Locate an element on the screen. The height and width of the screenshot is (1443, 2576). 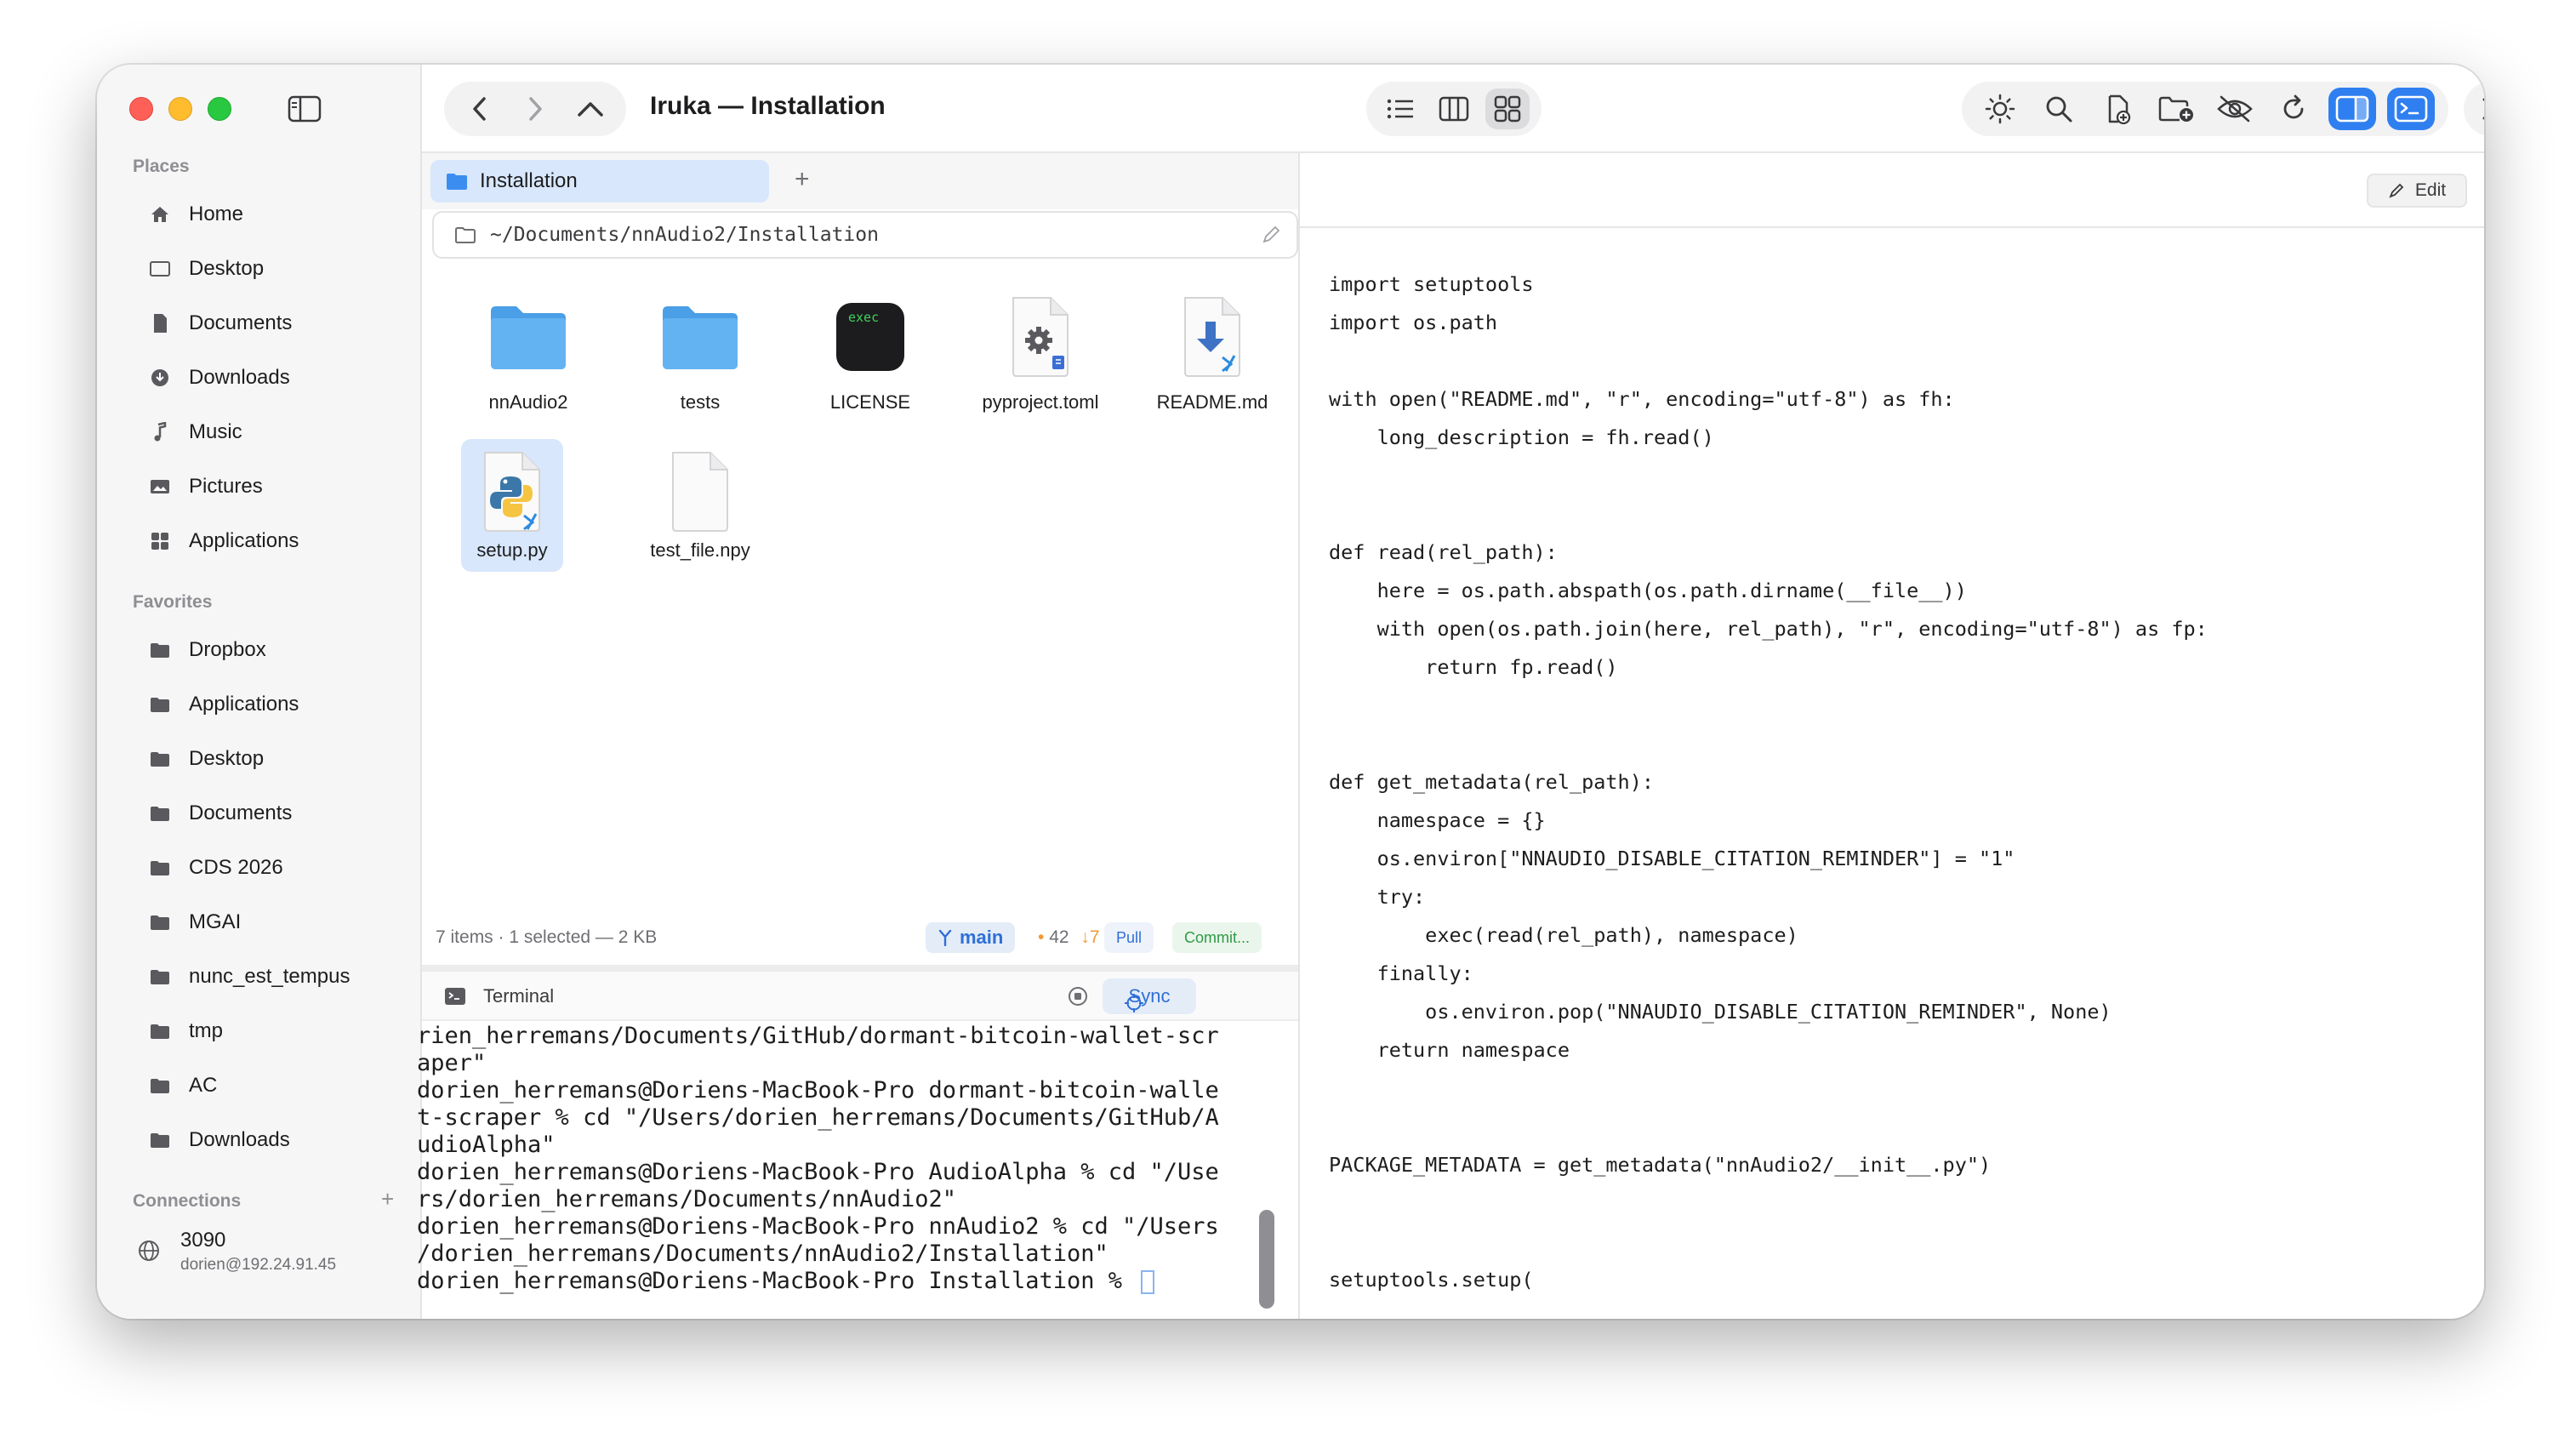
list-view-button is located at coordinates (1400, 108).